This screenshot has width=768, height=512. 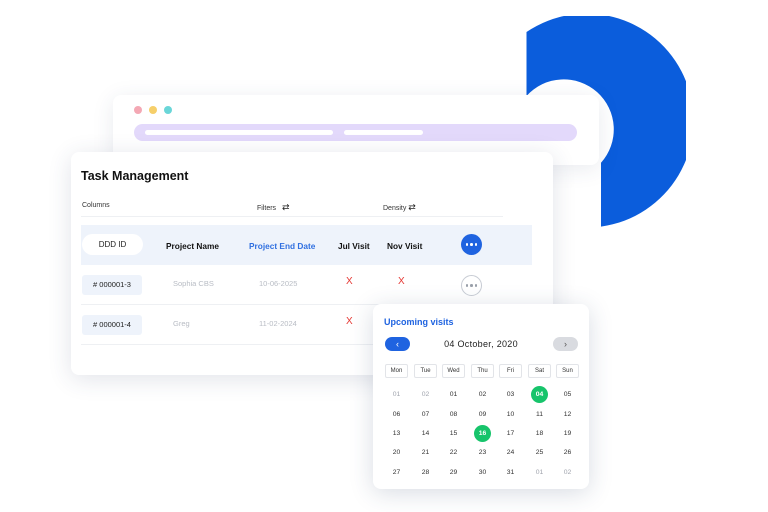 What do you see at coordinates (278, 283) in the screenshot?
I see `row-end-date: 10-06-2025` at bounding box center [278, 283].